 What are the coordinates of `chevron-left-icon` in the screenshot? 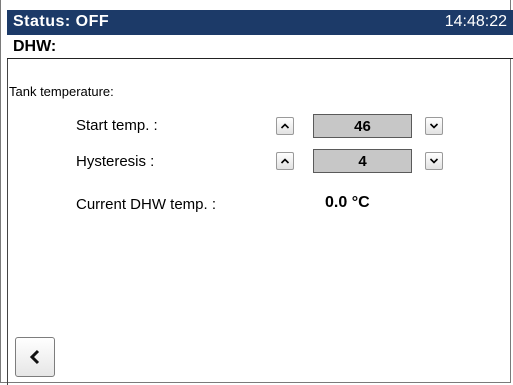 It's located at (34, 357).